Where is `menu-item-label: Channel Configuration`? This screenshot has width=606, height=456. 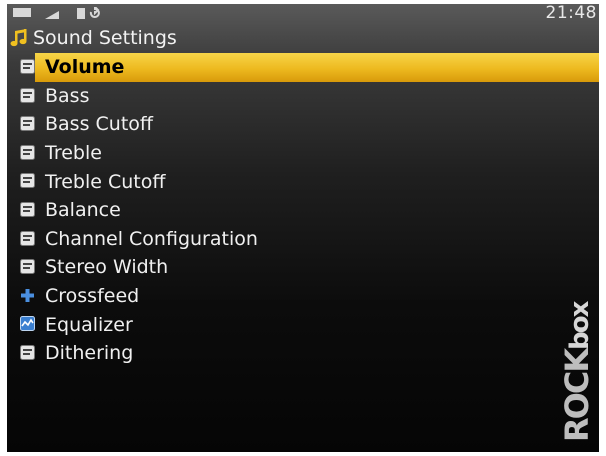 menu-item-label: Channel Configuration is located at coordinates (151, 238).